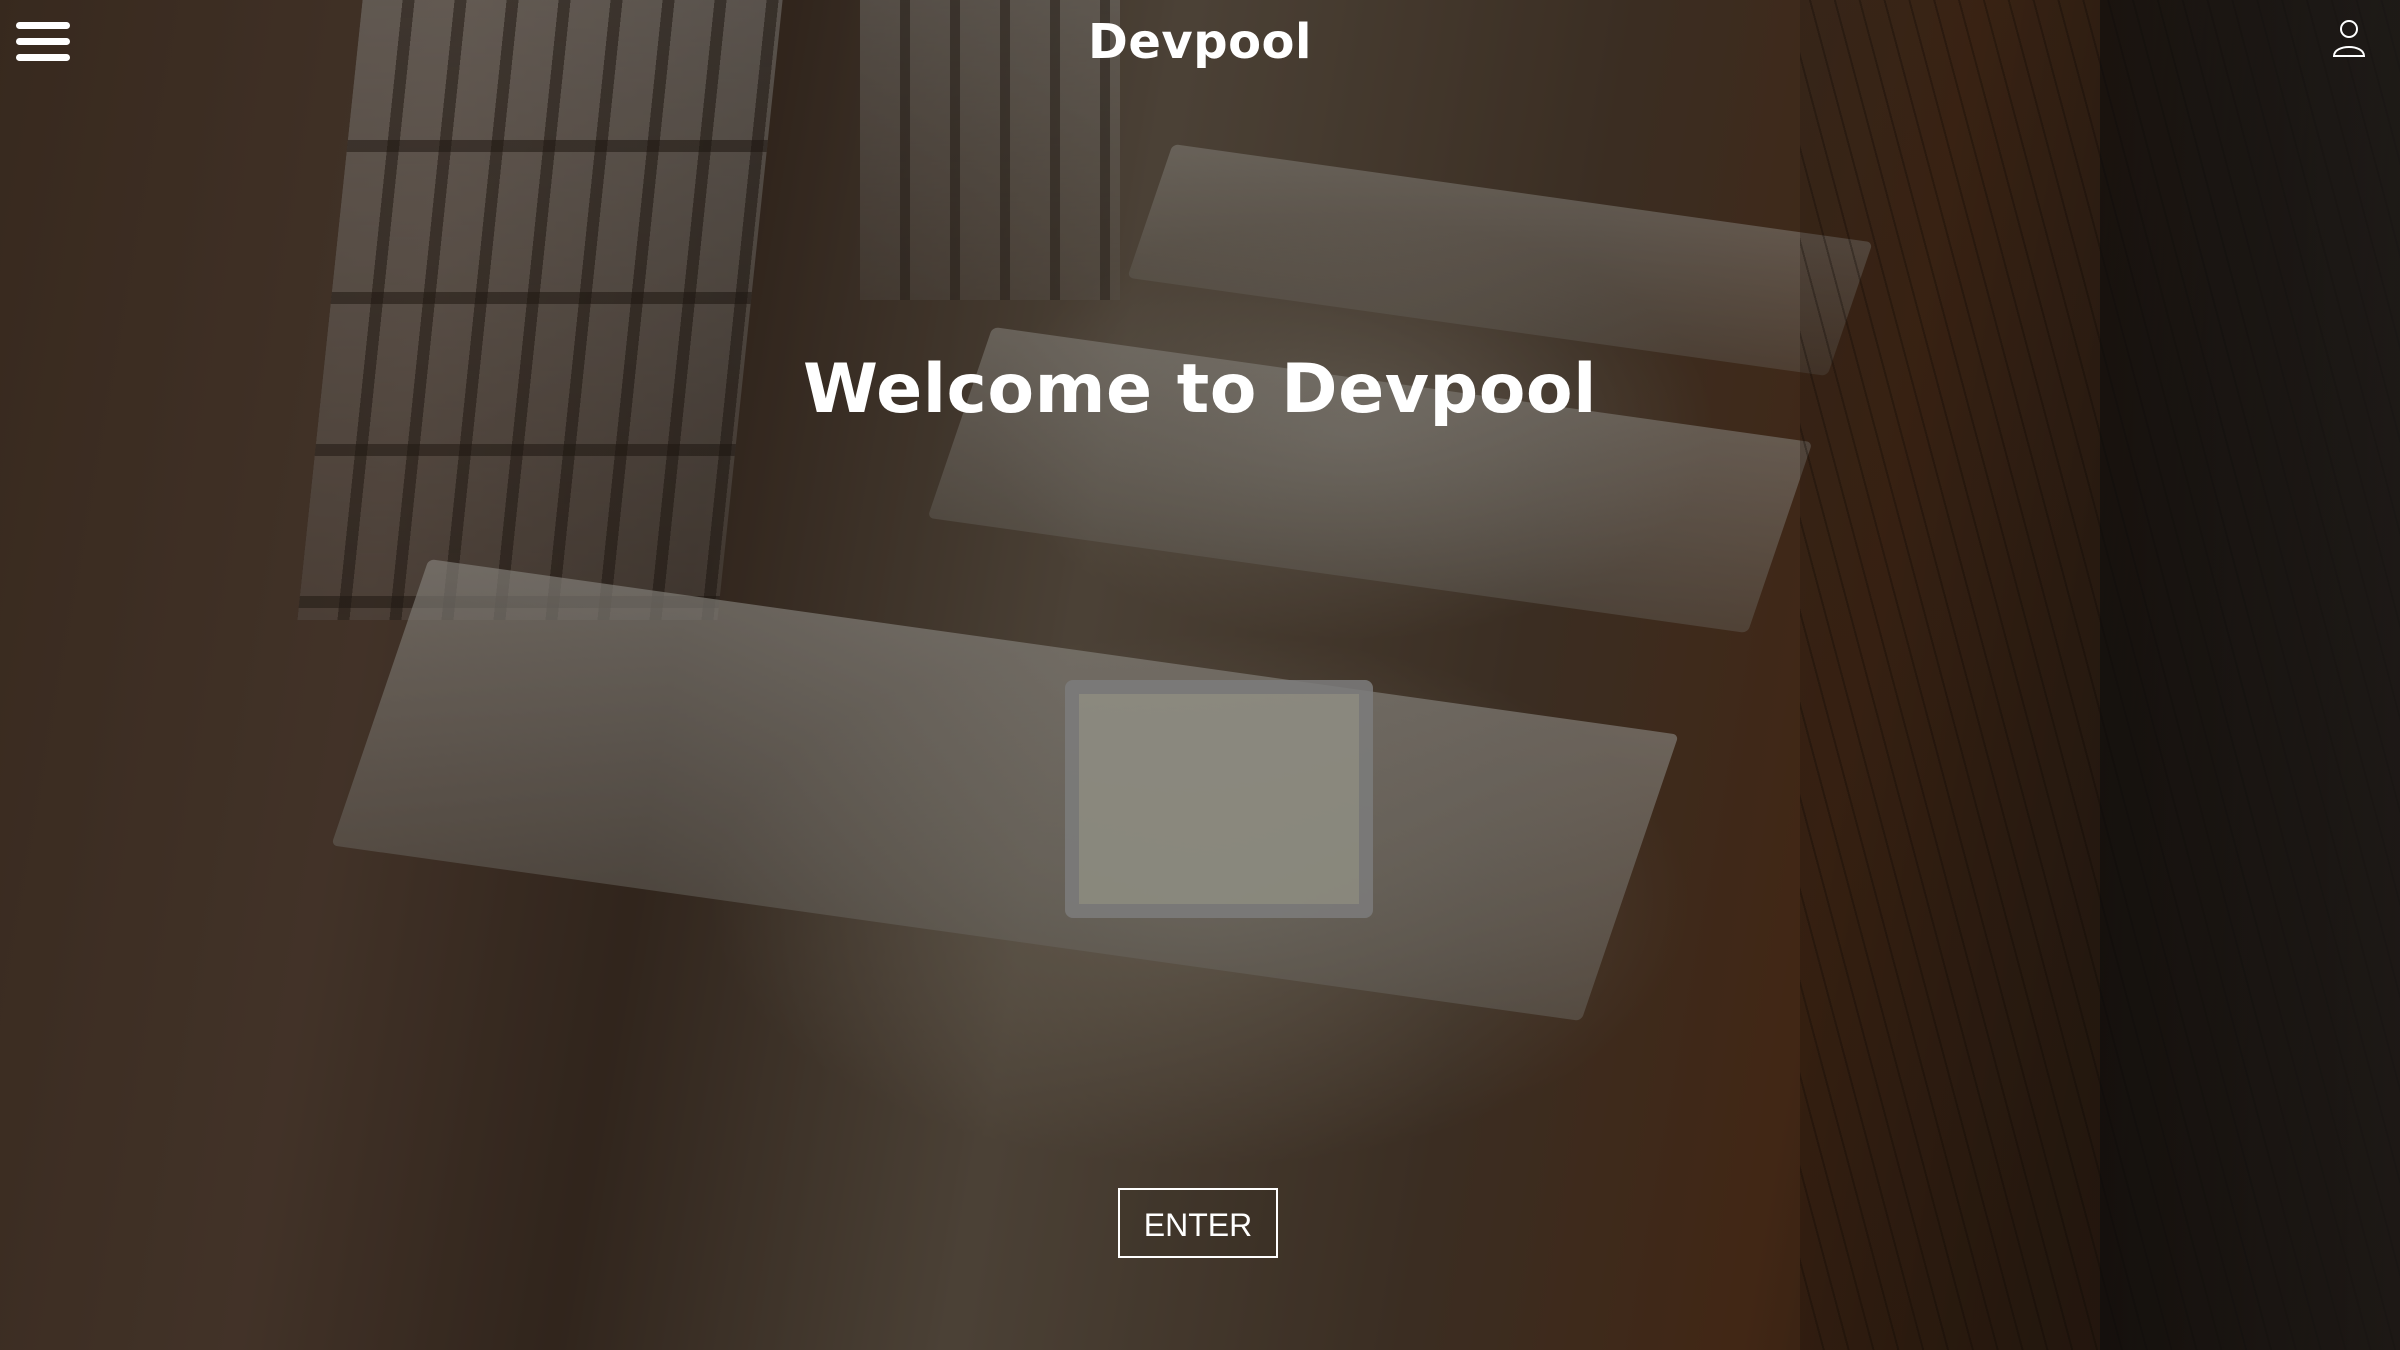  I want to click on brand-title: Devpool, so click(1200, 42).